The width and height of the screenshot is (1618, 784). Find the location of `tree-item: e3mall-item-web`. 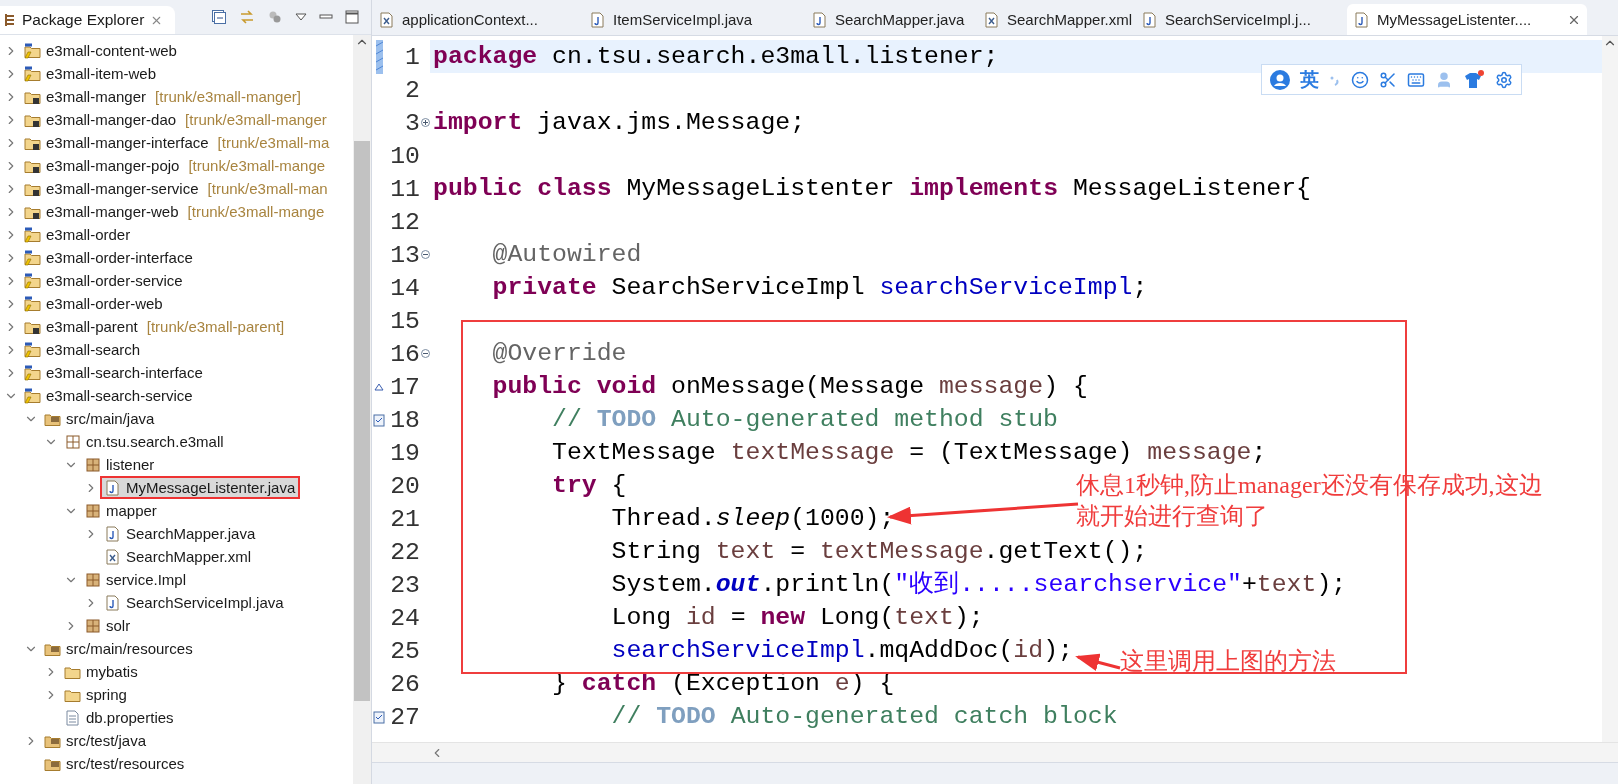

tree-item: e3mall-item-web is located at coordinates (91, 73).